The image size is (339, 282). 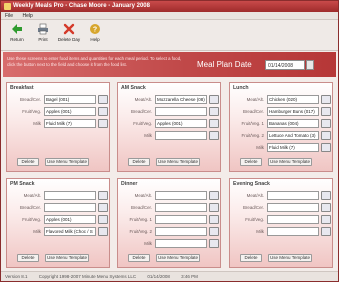 I want to click on return-button: Return, so click(x=17, y=32).